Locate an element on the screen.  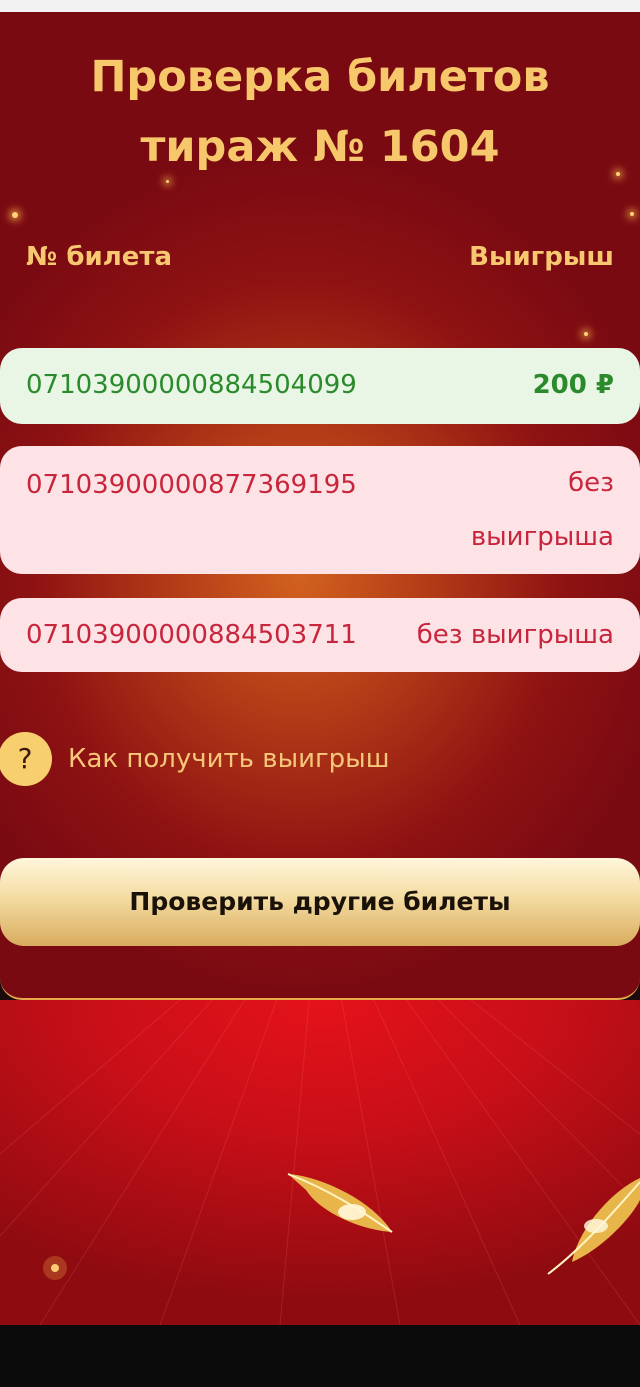
navigation-bar is located at coordinates (320, 1356).